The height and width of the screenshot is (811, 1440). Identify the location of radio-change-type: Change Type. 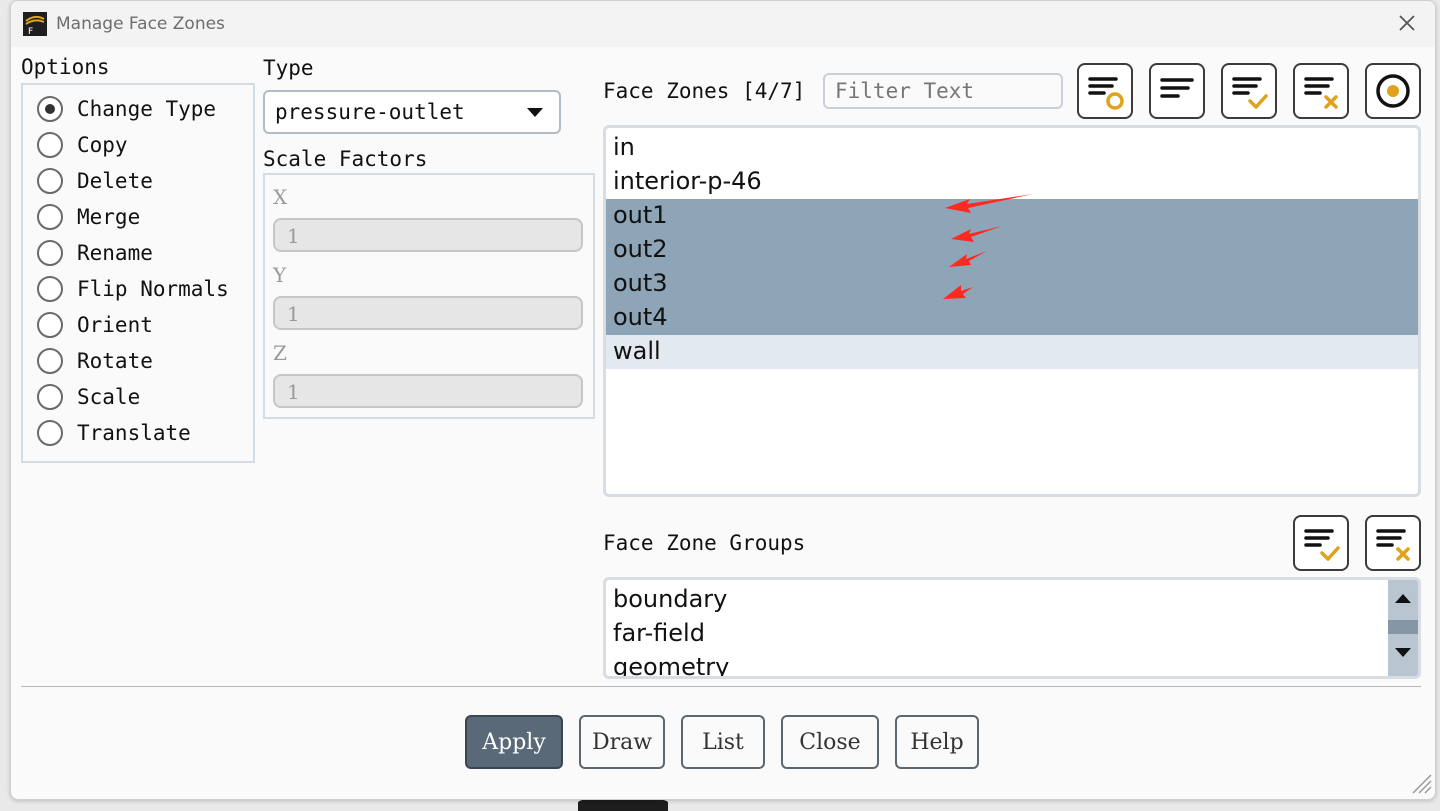
(126, 109).